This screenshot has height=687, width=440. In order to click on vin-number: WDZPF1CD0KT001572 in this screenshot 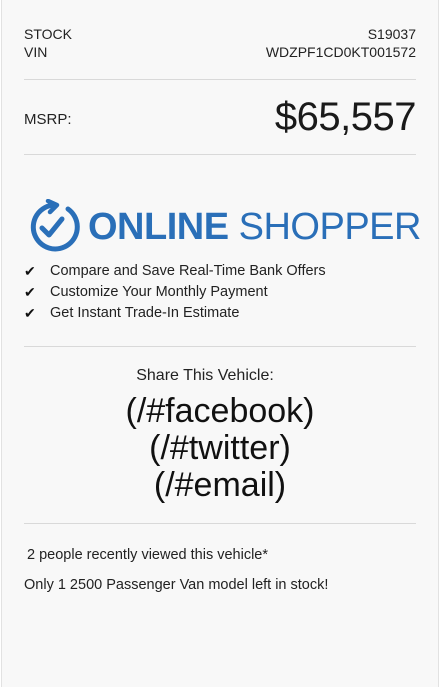, I will do `click(340, 52)`.